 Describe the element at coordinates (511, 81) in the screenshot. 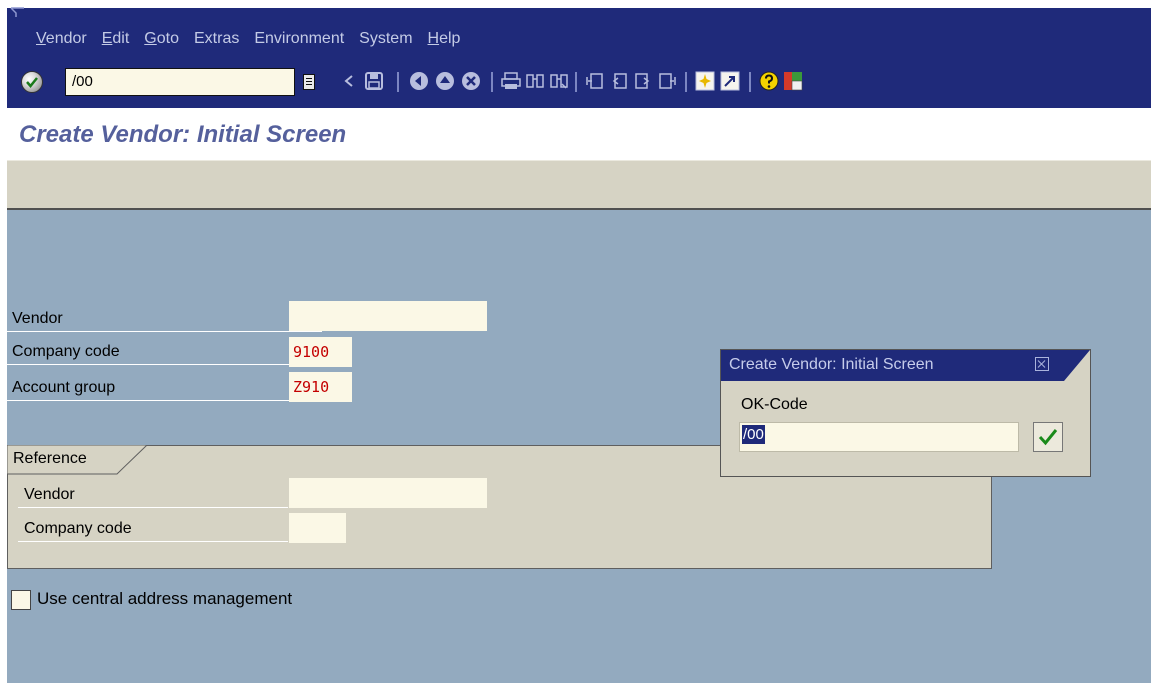

I see `print-icon` at that location.